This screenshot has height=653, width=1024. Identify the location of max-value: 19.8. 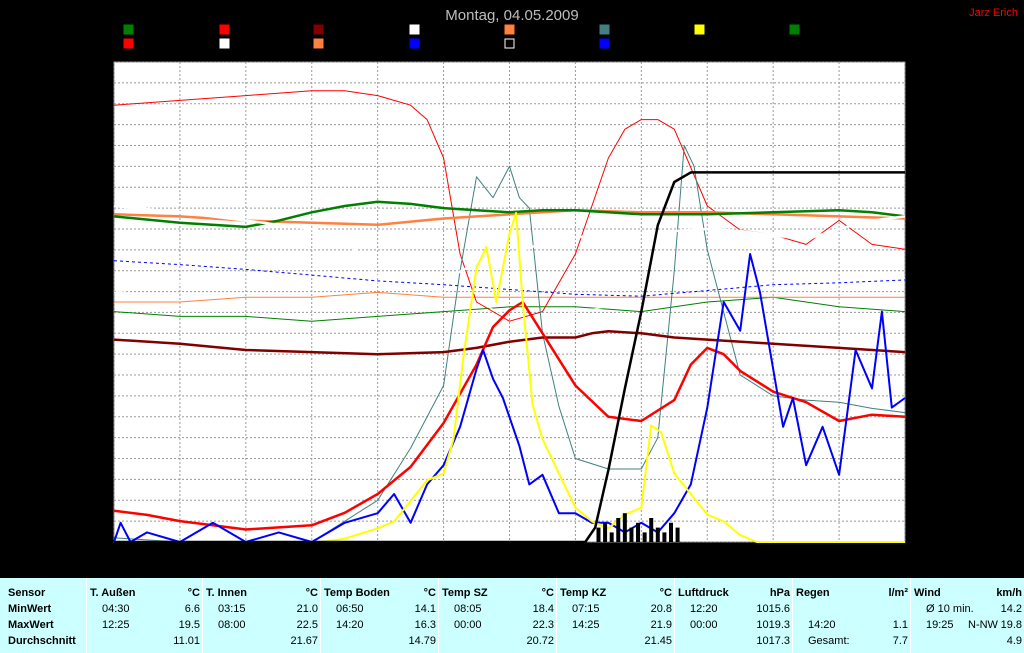
(1011, 625).